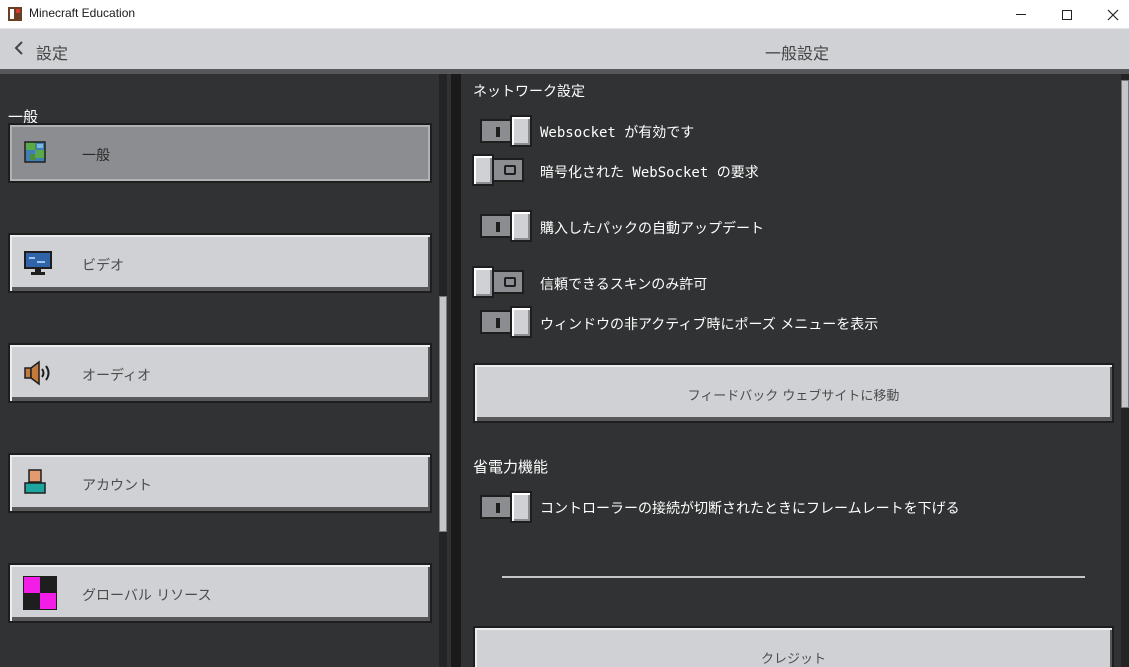 The height and width of the screenshot is (667, 1129). Describe the element at coordinates (503, 322) in the screenshot. I see `pause-menu-inactive-toggle` at that location.